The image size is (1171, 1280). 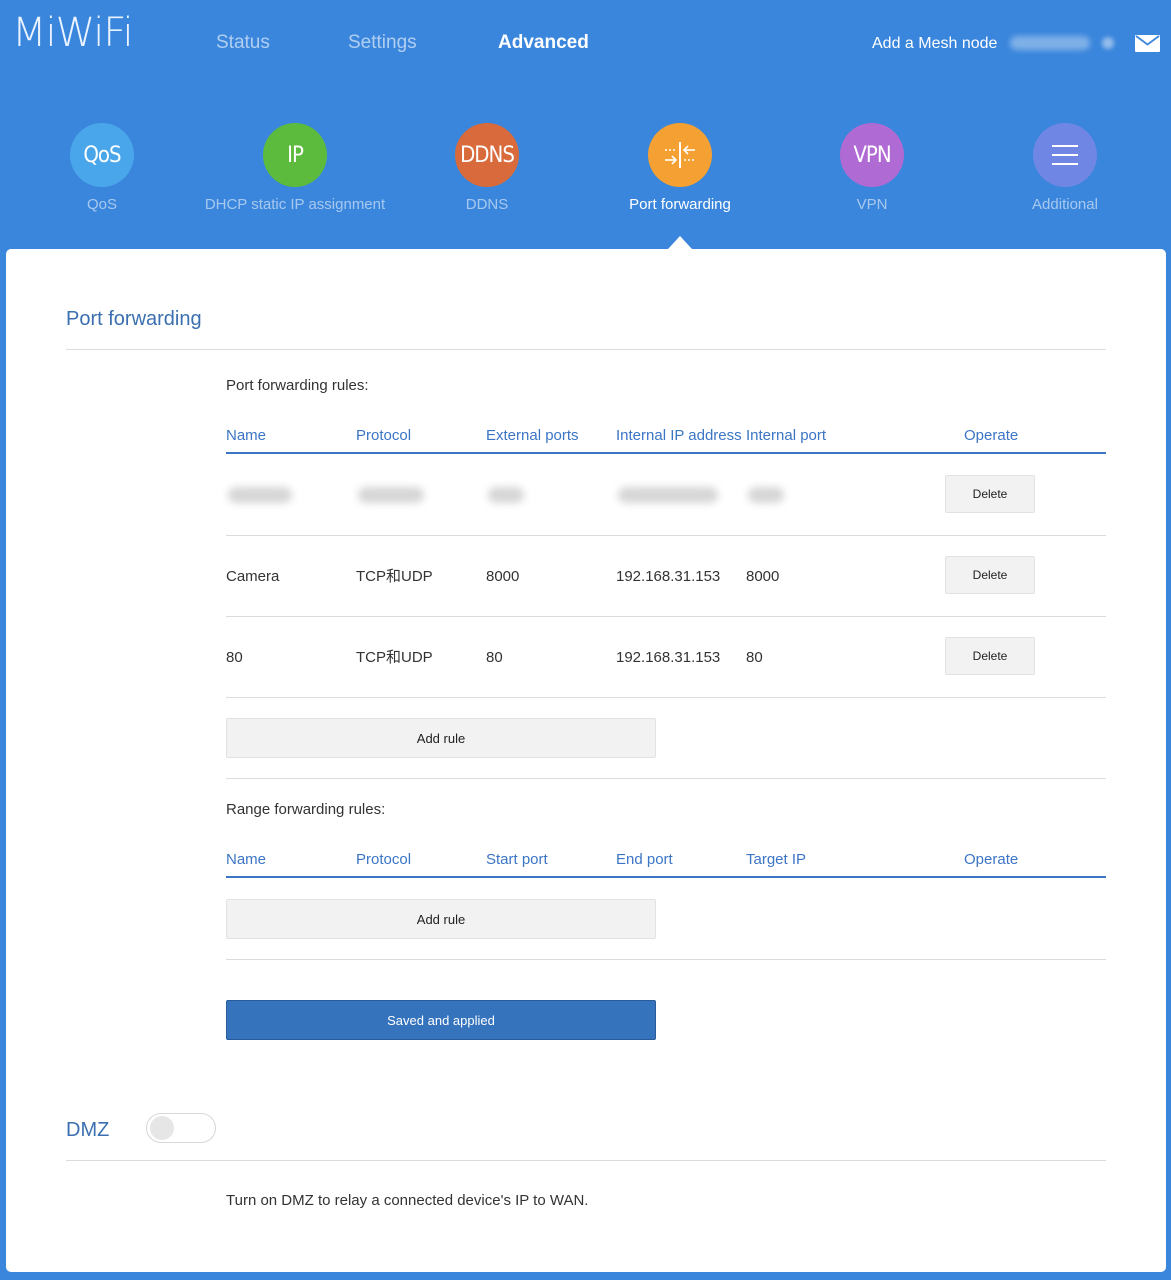 What do you see at coordinates (260, 495) in the screenshot?
I see `redacted-name` at bounding box center [260, 495].